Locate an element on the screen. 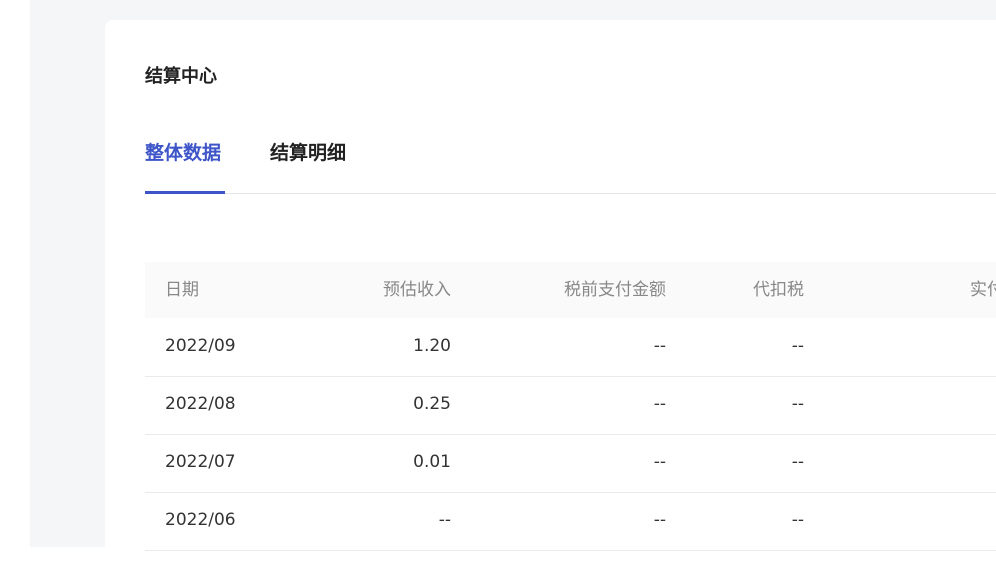  tab-overall-data: 整体数据 is located at coordinates (183, 151).